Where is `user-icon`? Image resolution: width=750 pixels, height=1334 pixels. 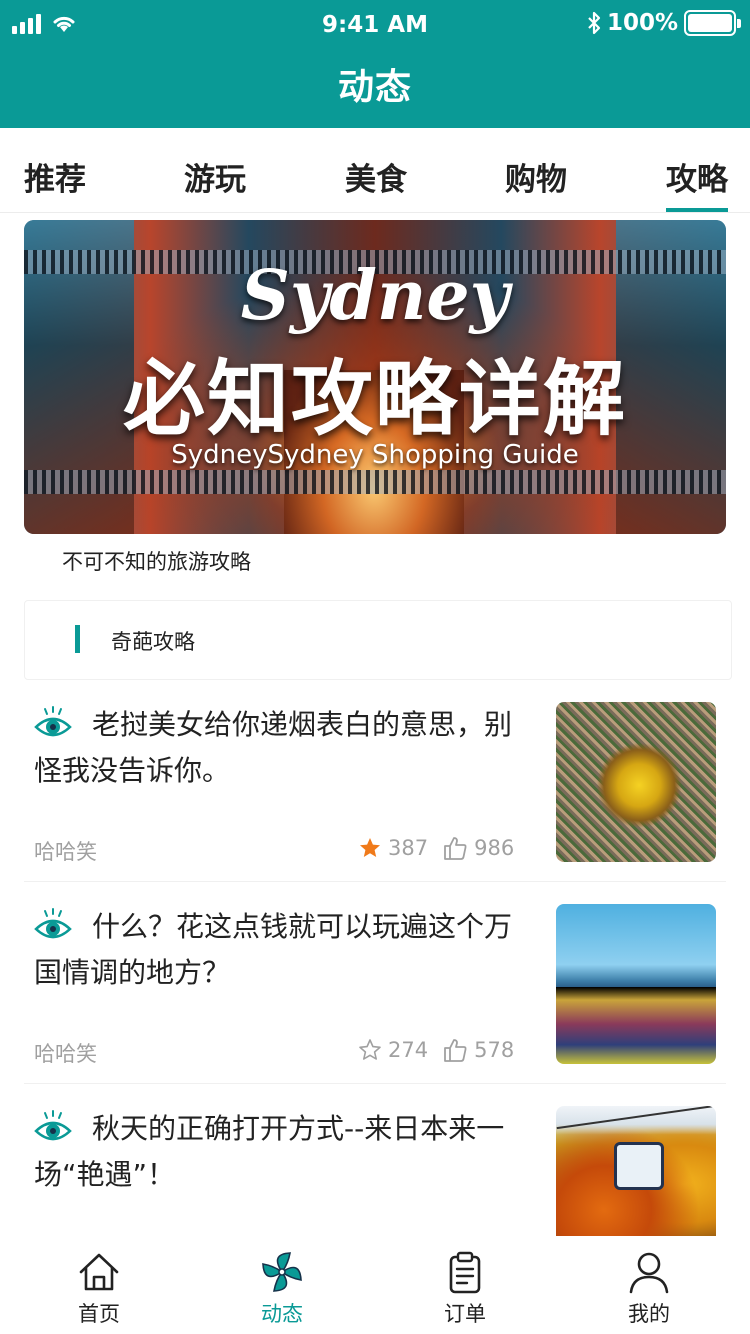
user-icon is located at coordinates (649, 1273).